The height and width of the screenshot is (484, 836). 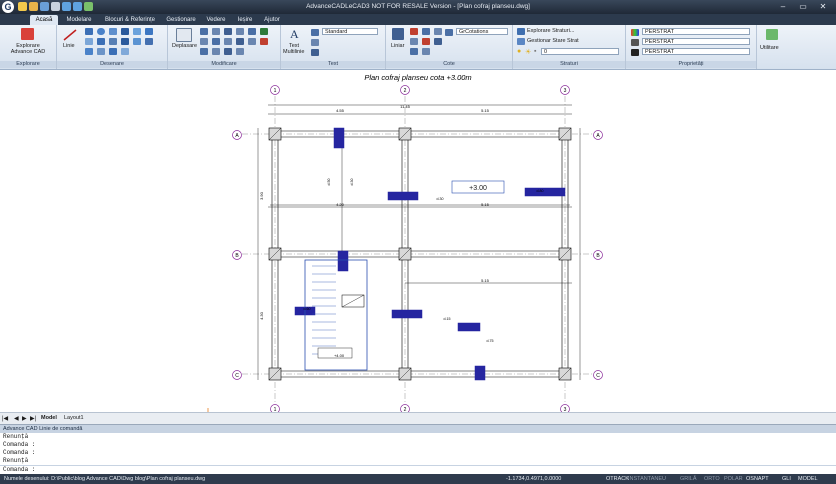 What do you see at coordinates (184, 46) in the screenshot?
I see `deplasare-label: Deplasare` at bounding box center [184, 46].